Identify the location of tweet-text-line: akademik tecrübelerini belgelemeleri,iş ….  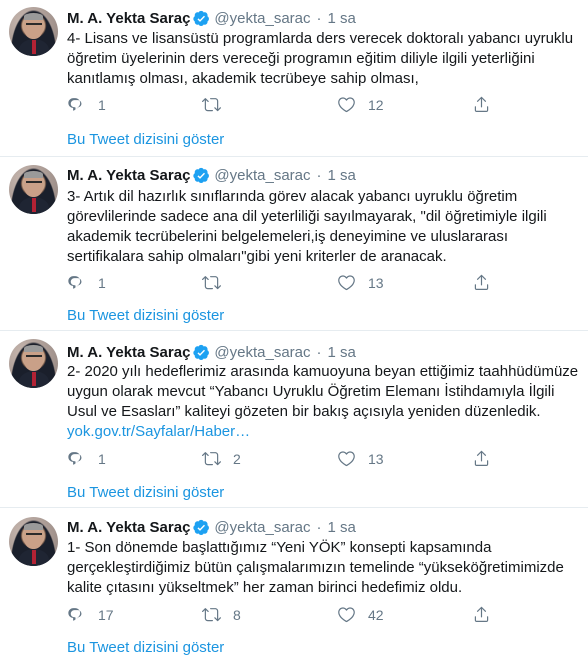
(288, 236).